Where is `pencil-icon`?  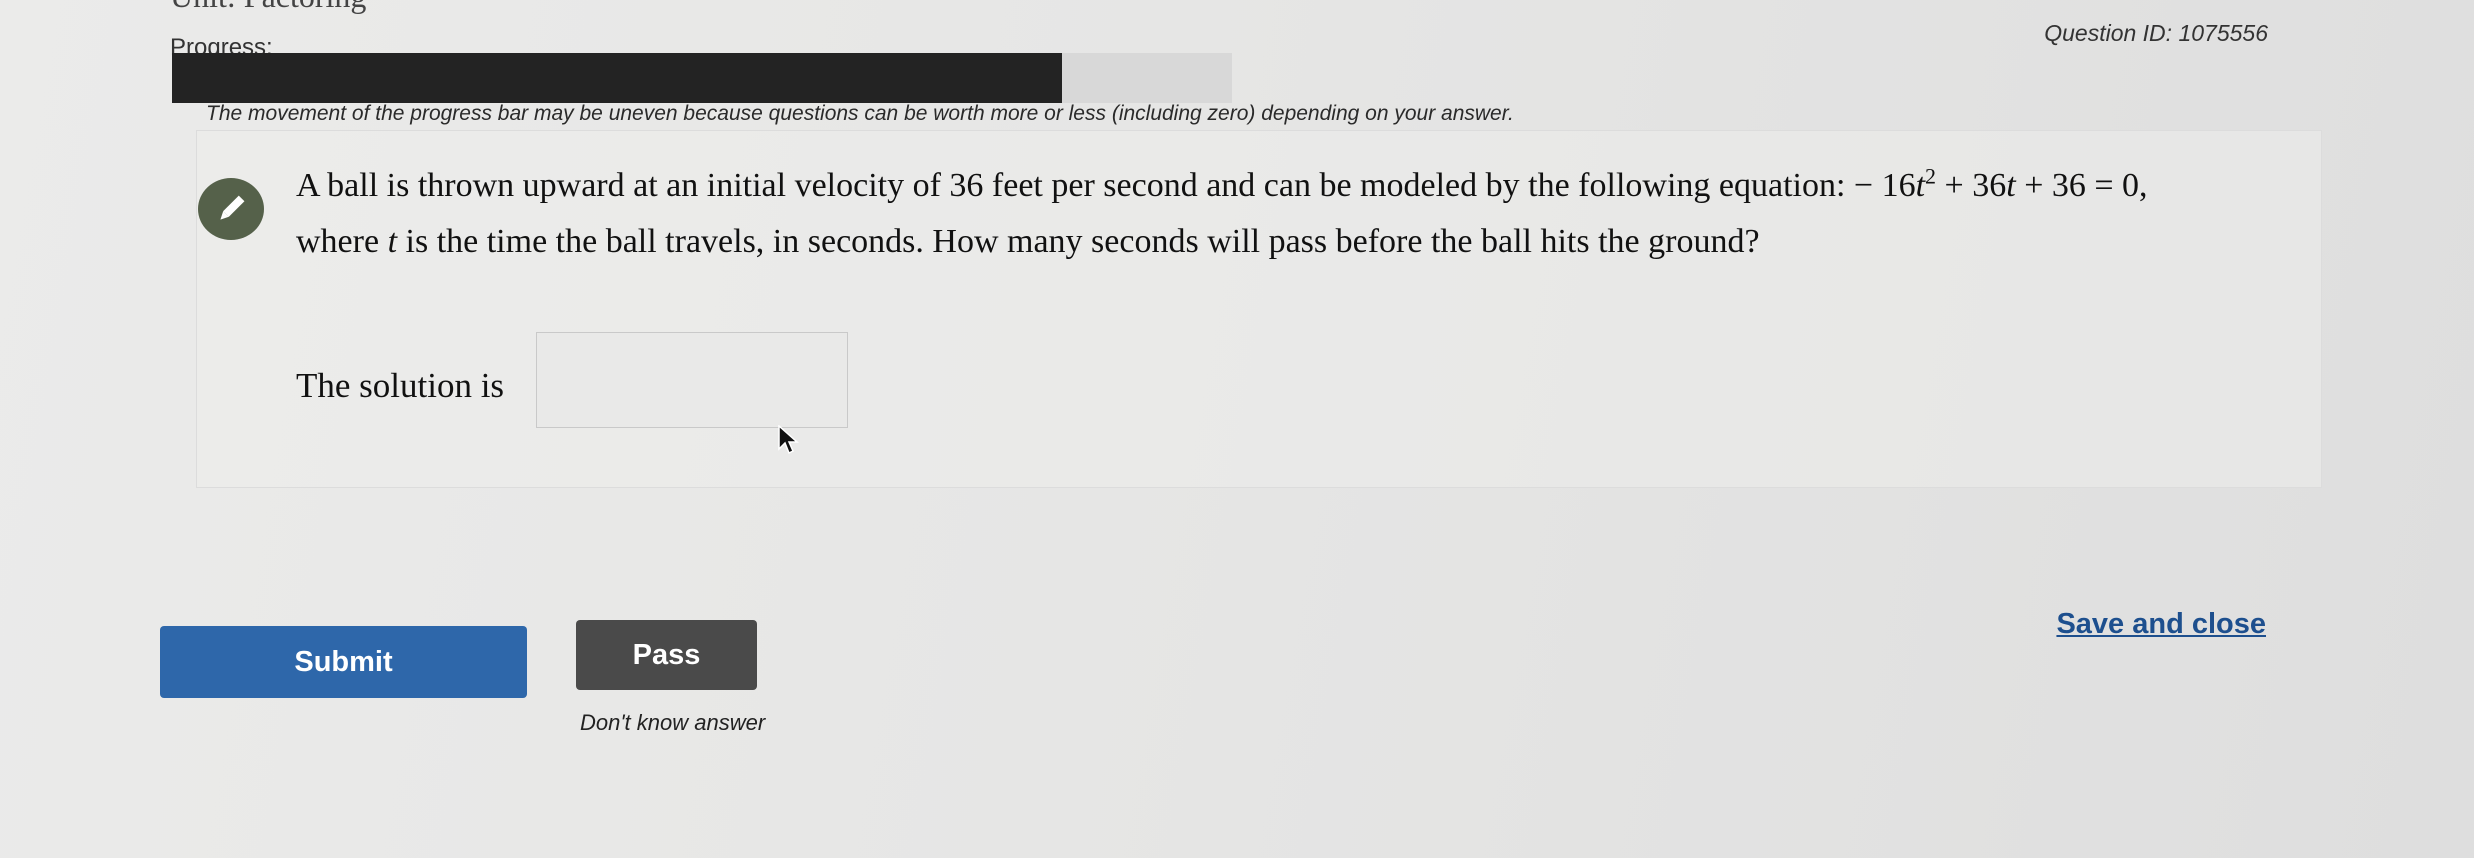 pencil-icon is located at coordinates (231, 209).